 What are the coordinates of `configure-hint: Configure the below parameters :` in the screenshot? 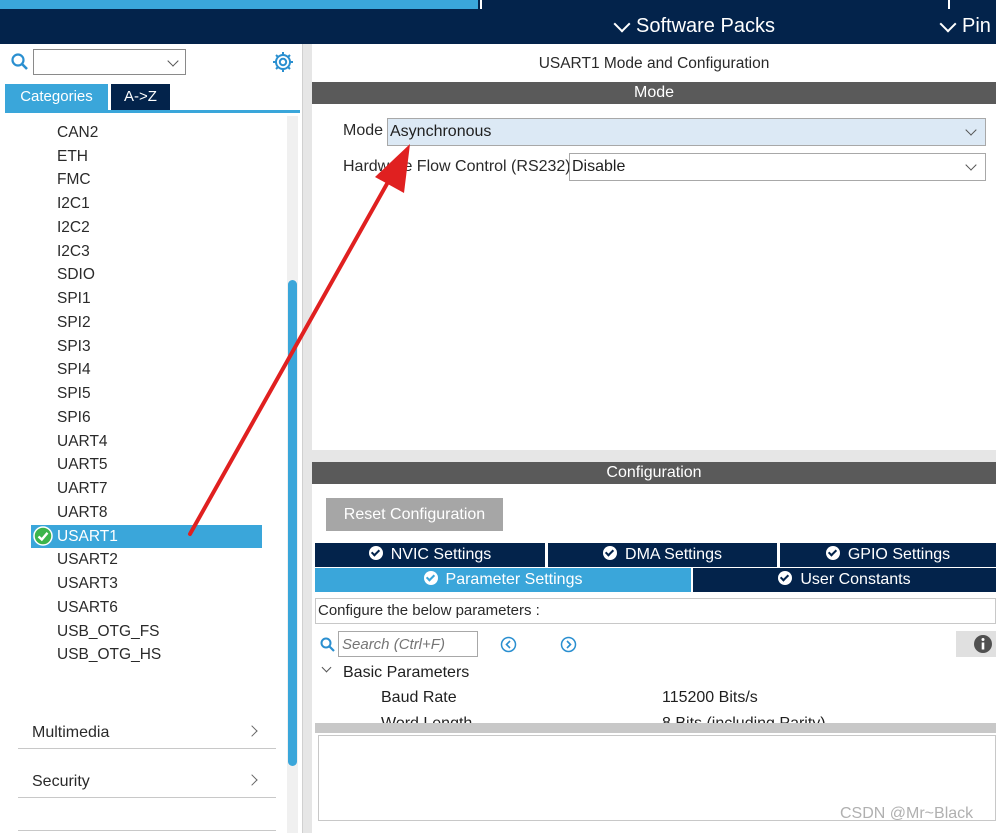 It's located at (655, 611).